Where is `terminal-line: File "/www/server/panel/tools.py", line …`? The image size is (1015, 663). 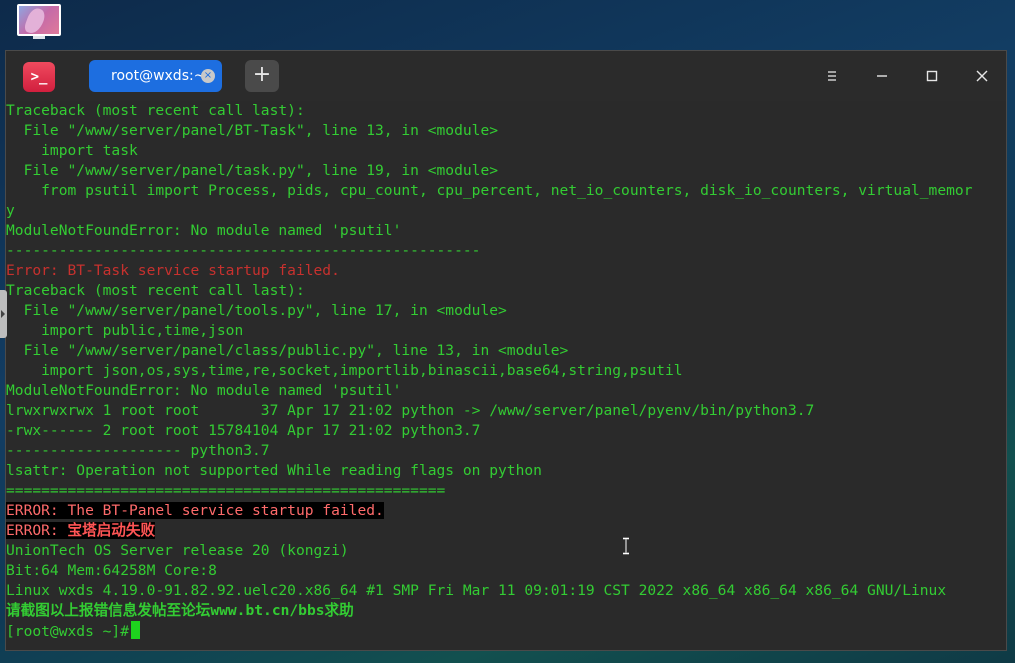
terminal-line: File "/www/server/panel/tools.py", line … is located at coordinates (489, 311).